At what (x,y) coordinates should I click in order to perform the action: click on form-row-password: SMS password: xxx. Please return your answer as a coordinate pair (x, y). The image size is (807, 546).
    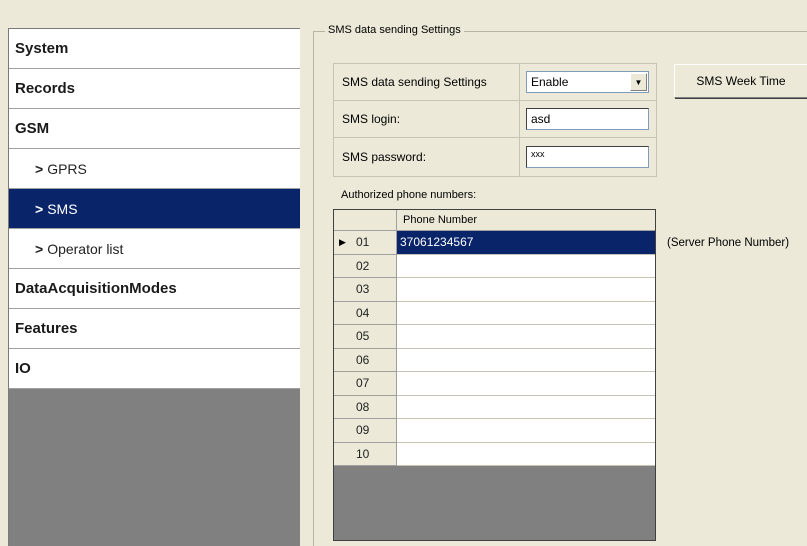
    Looking at the image, I should click on (495, 157).